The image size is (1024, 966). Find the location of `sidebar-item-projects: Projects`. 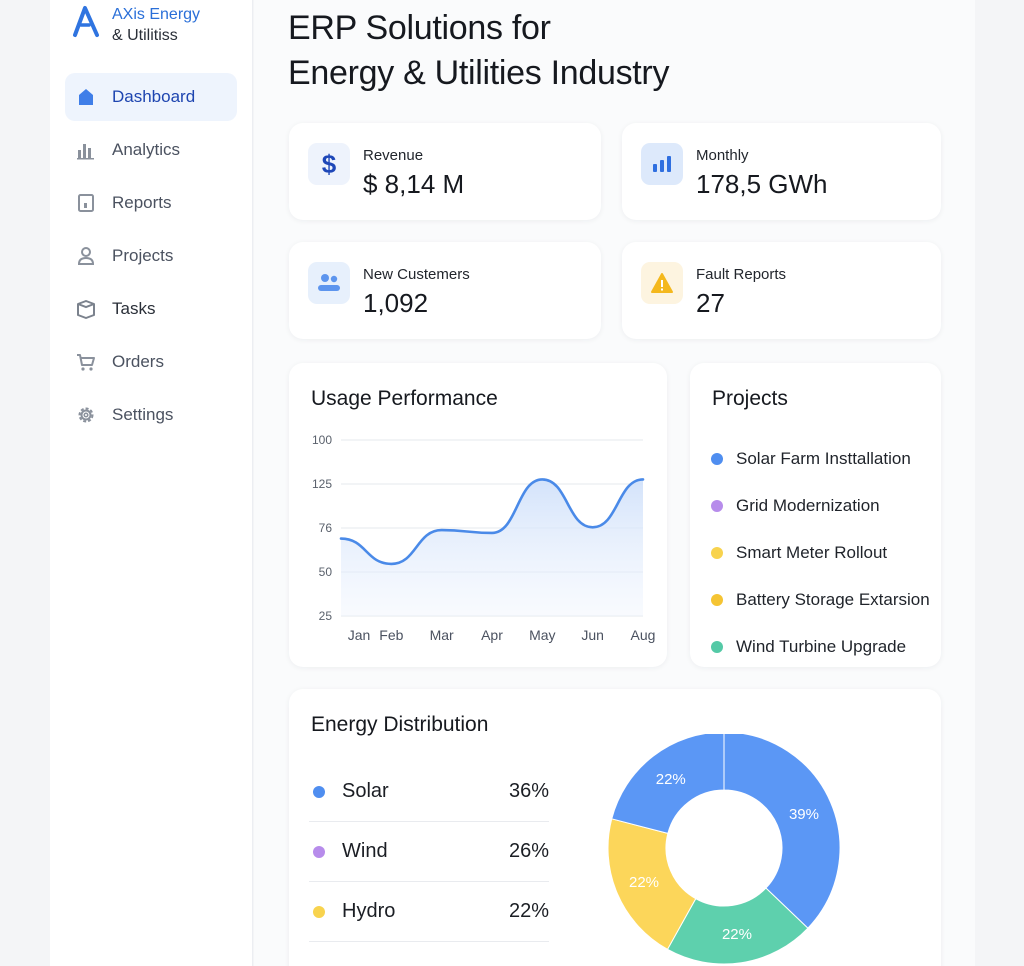

sidebar-item-projects: Projects is located at coordinates (151, 256).